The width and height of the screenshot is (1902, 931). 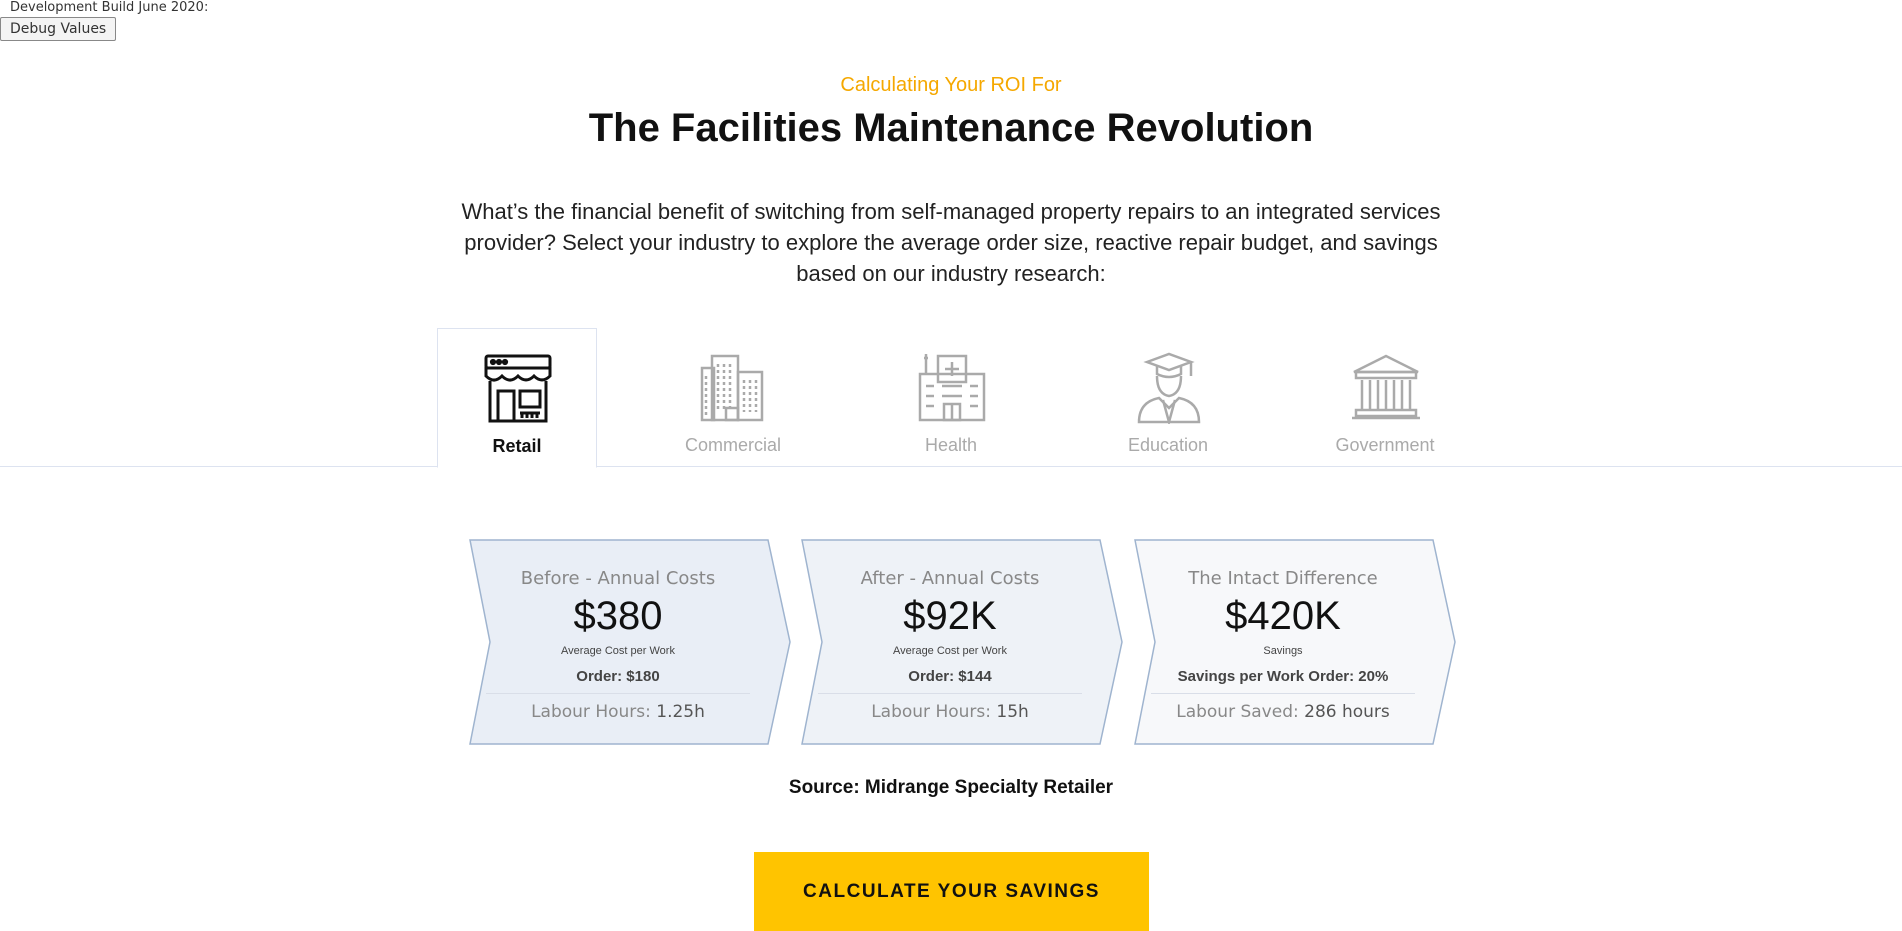 I want to click on card-order: Order: $144, so click(x=950, y=676).